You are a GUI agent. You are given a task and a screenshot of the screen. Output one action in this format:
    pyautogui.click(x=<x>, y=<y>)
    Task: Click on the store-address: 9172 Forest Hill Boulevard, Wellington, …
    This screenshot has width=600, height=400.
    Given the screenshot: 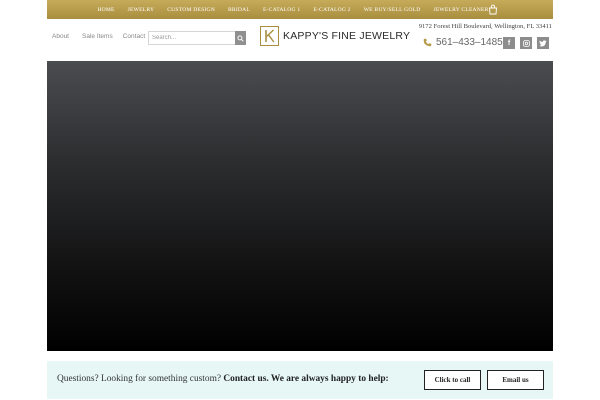 What is the action you would take?
    pyautogui.click(x=485, y=26)
    